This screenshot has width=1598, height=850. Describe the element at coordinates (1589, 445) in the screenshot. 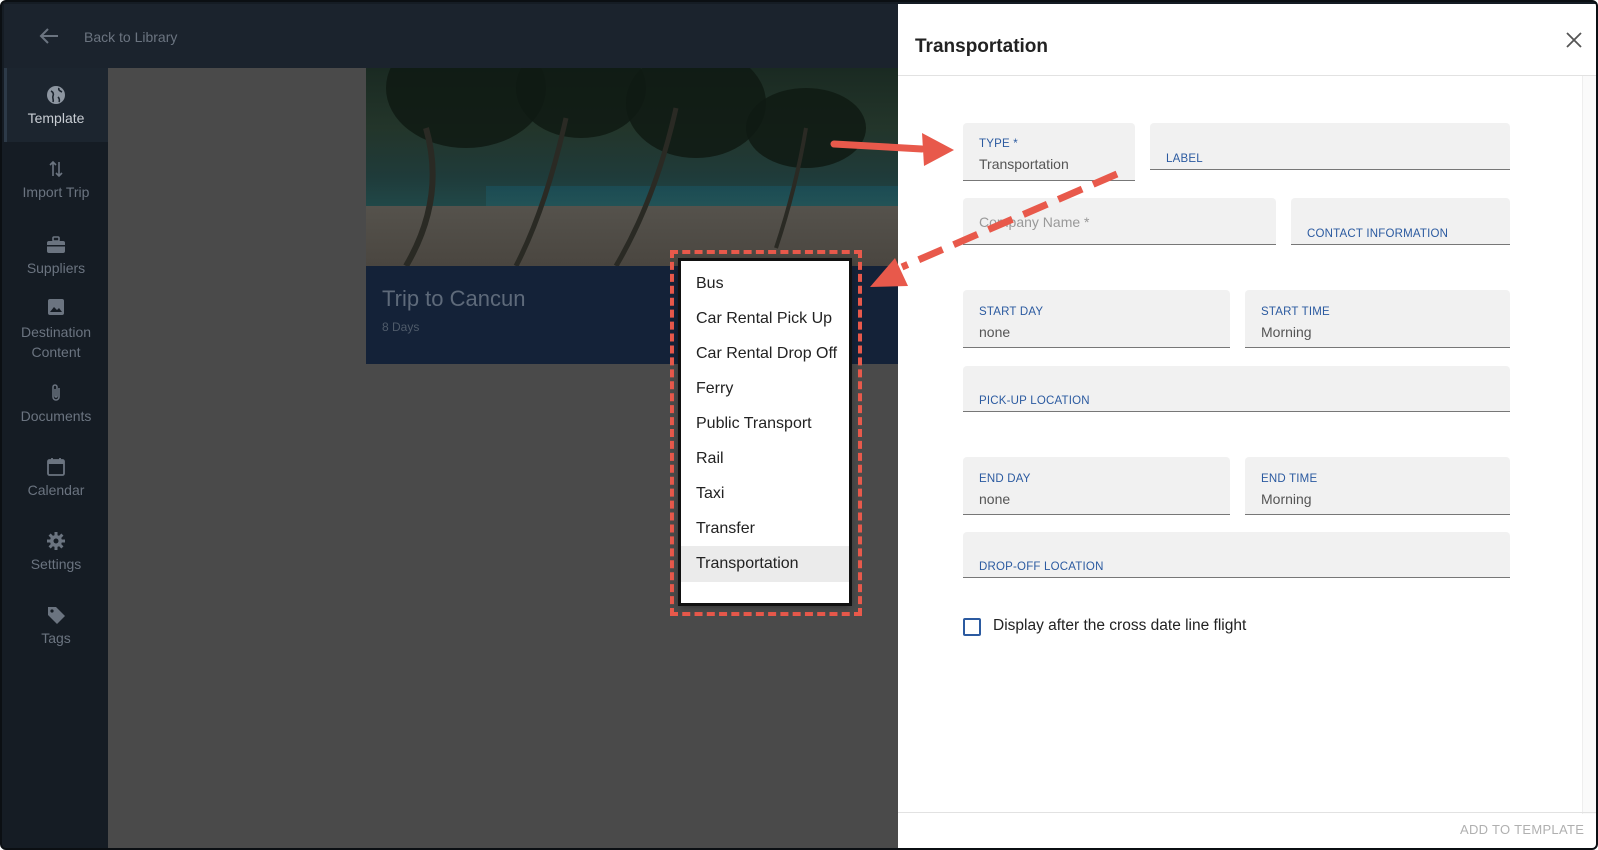

I see `panel-scrollbar` at that location.